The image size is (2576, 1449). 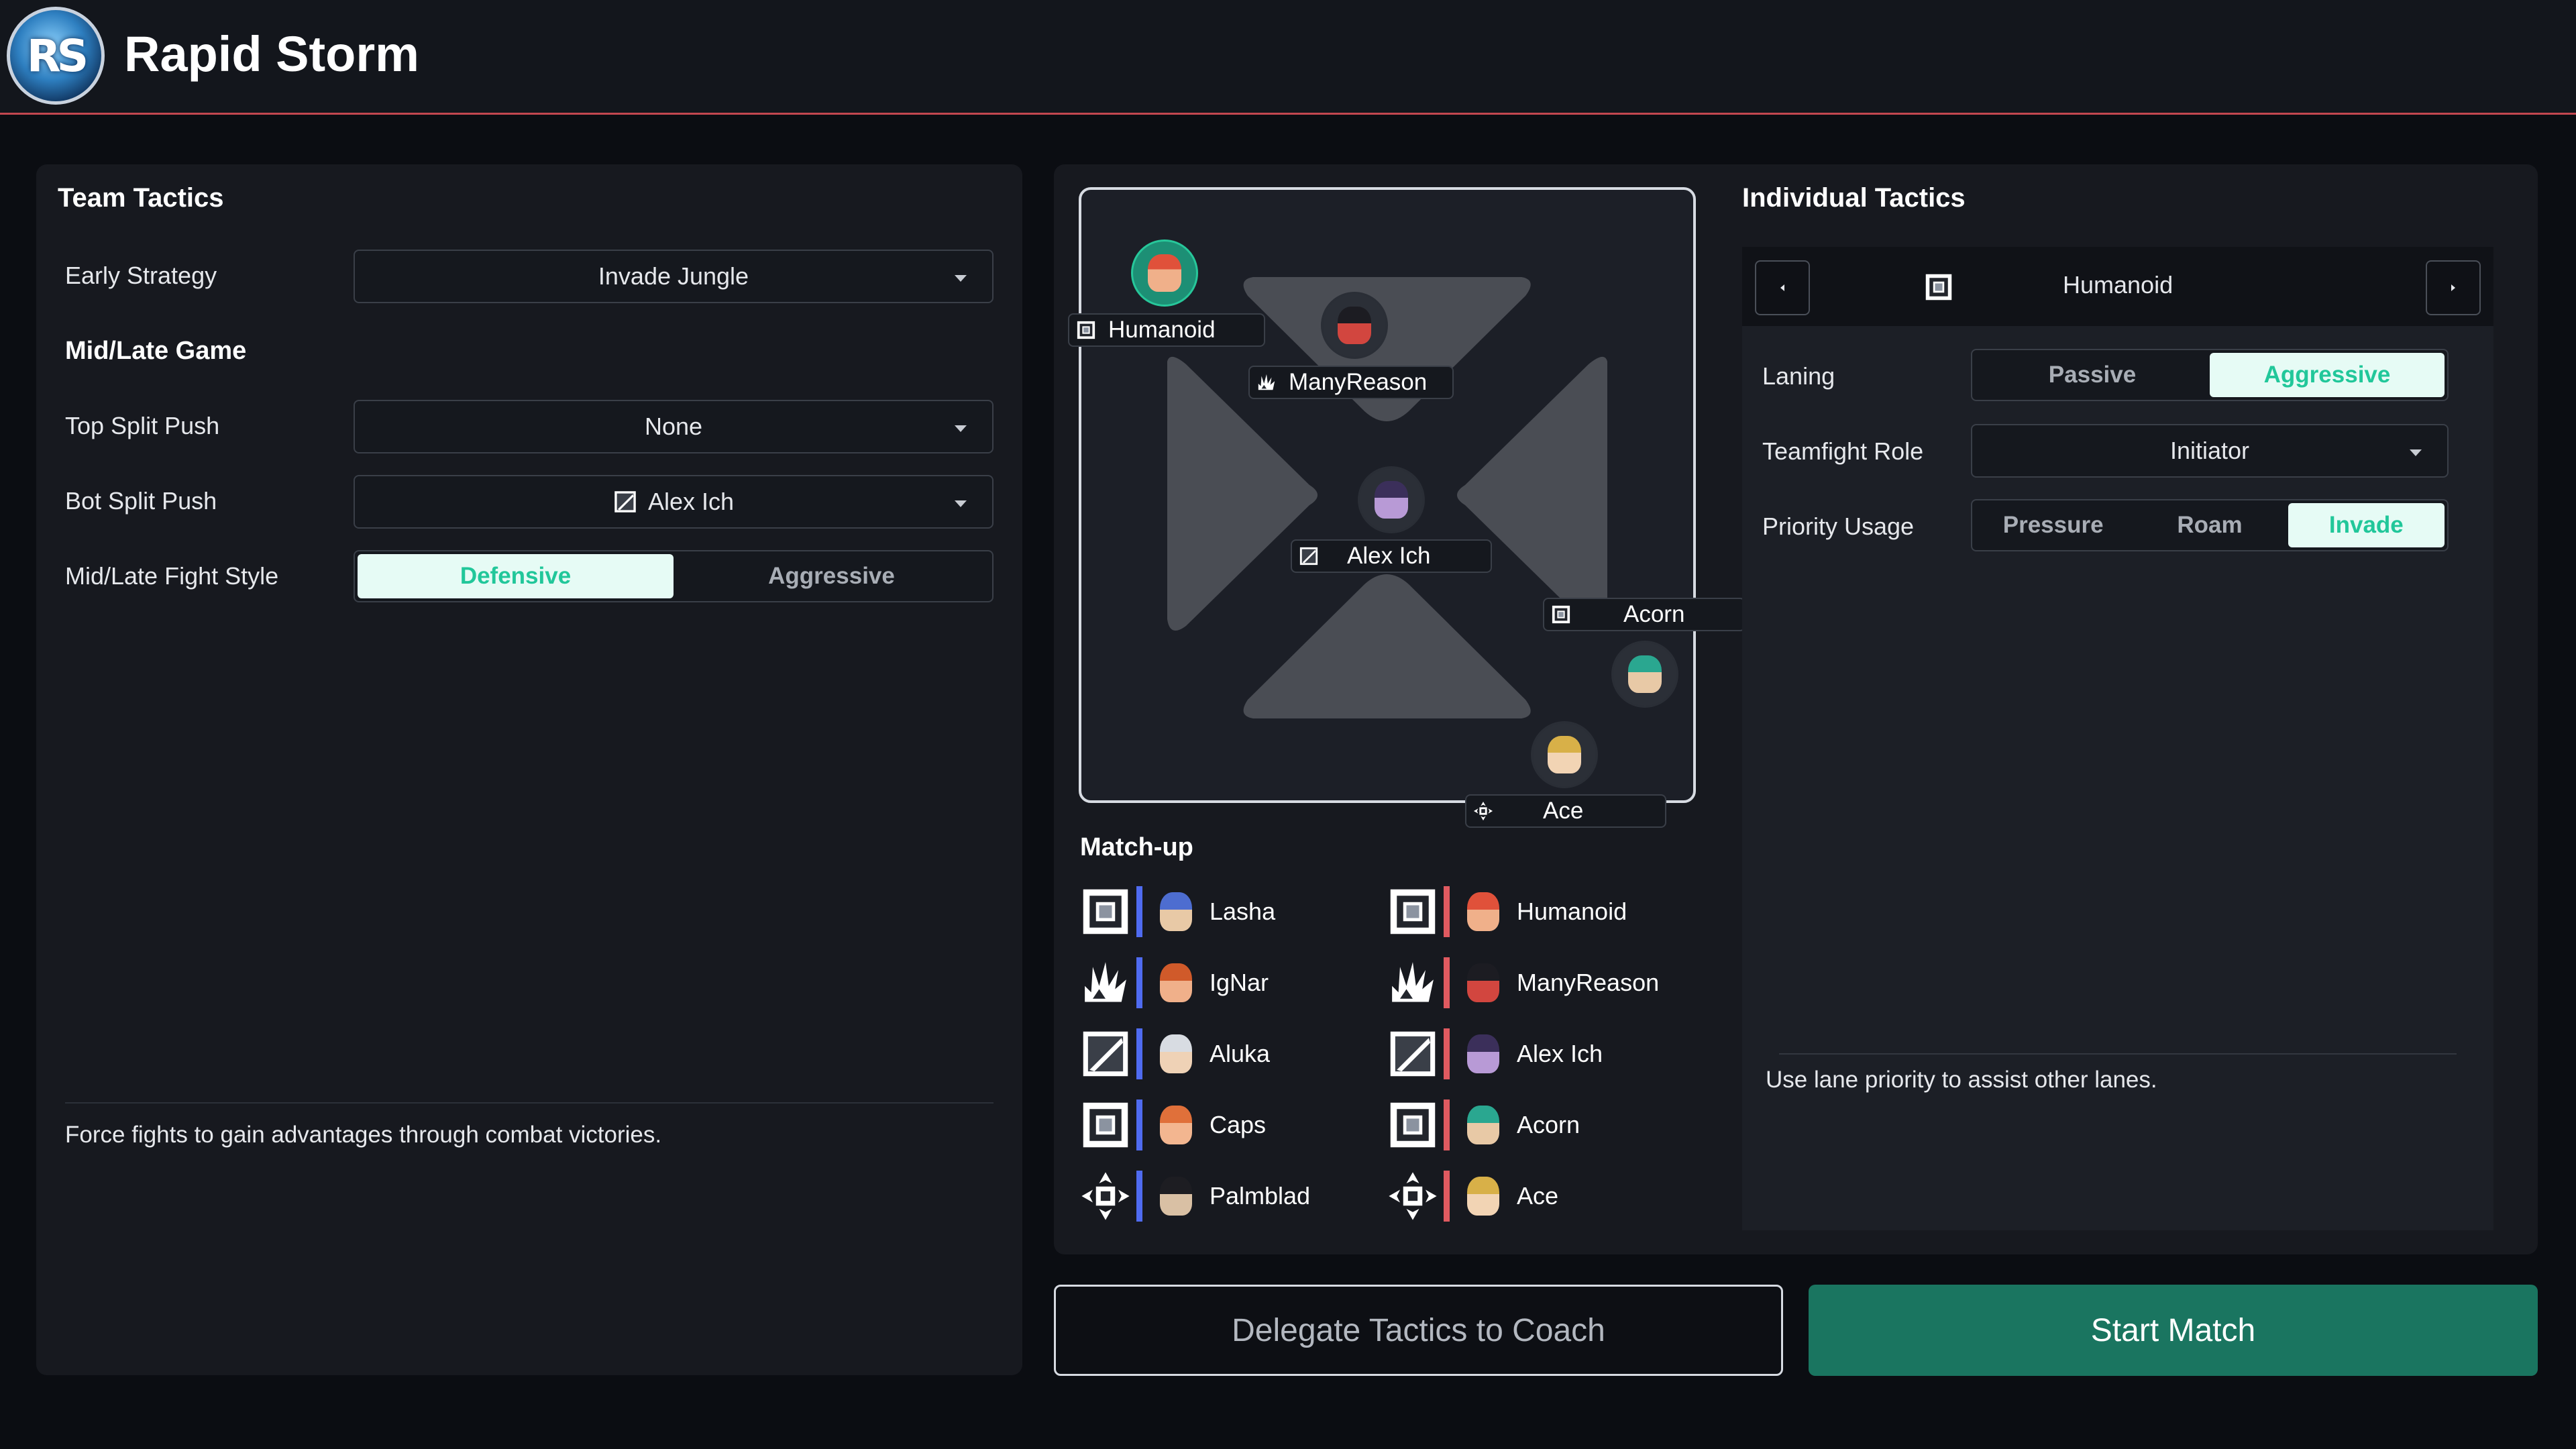 I want to click on matchup-row: Acorn, so click(x=1523, y=1125).